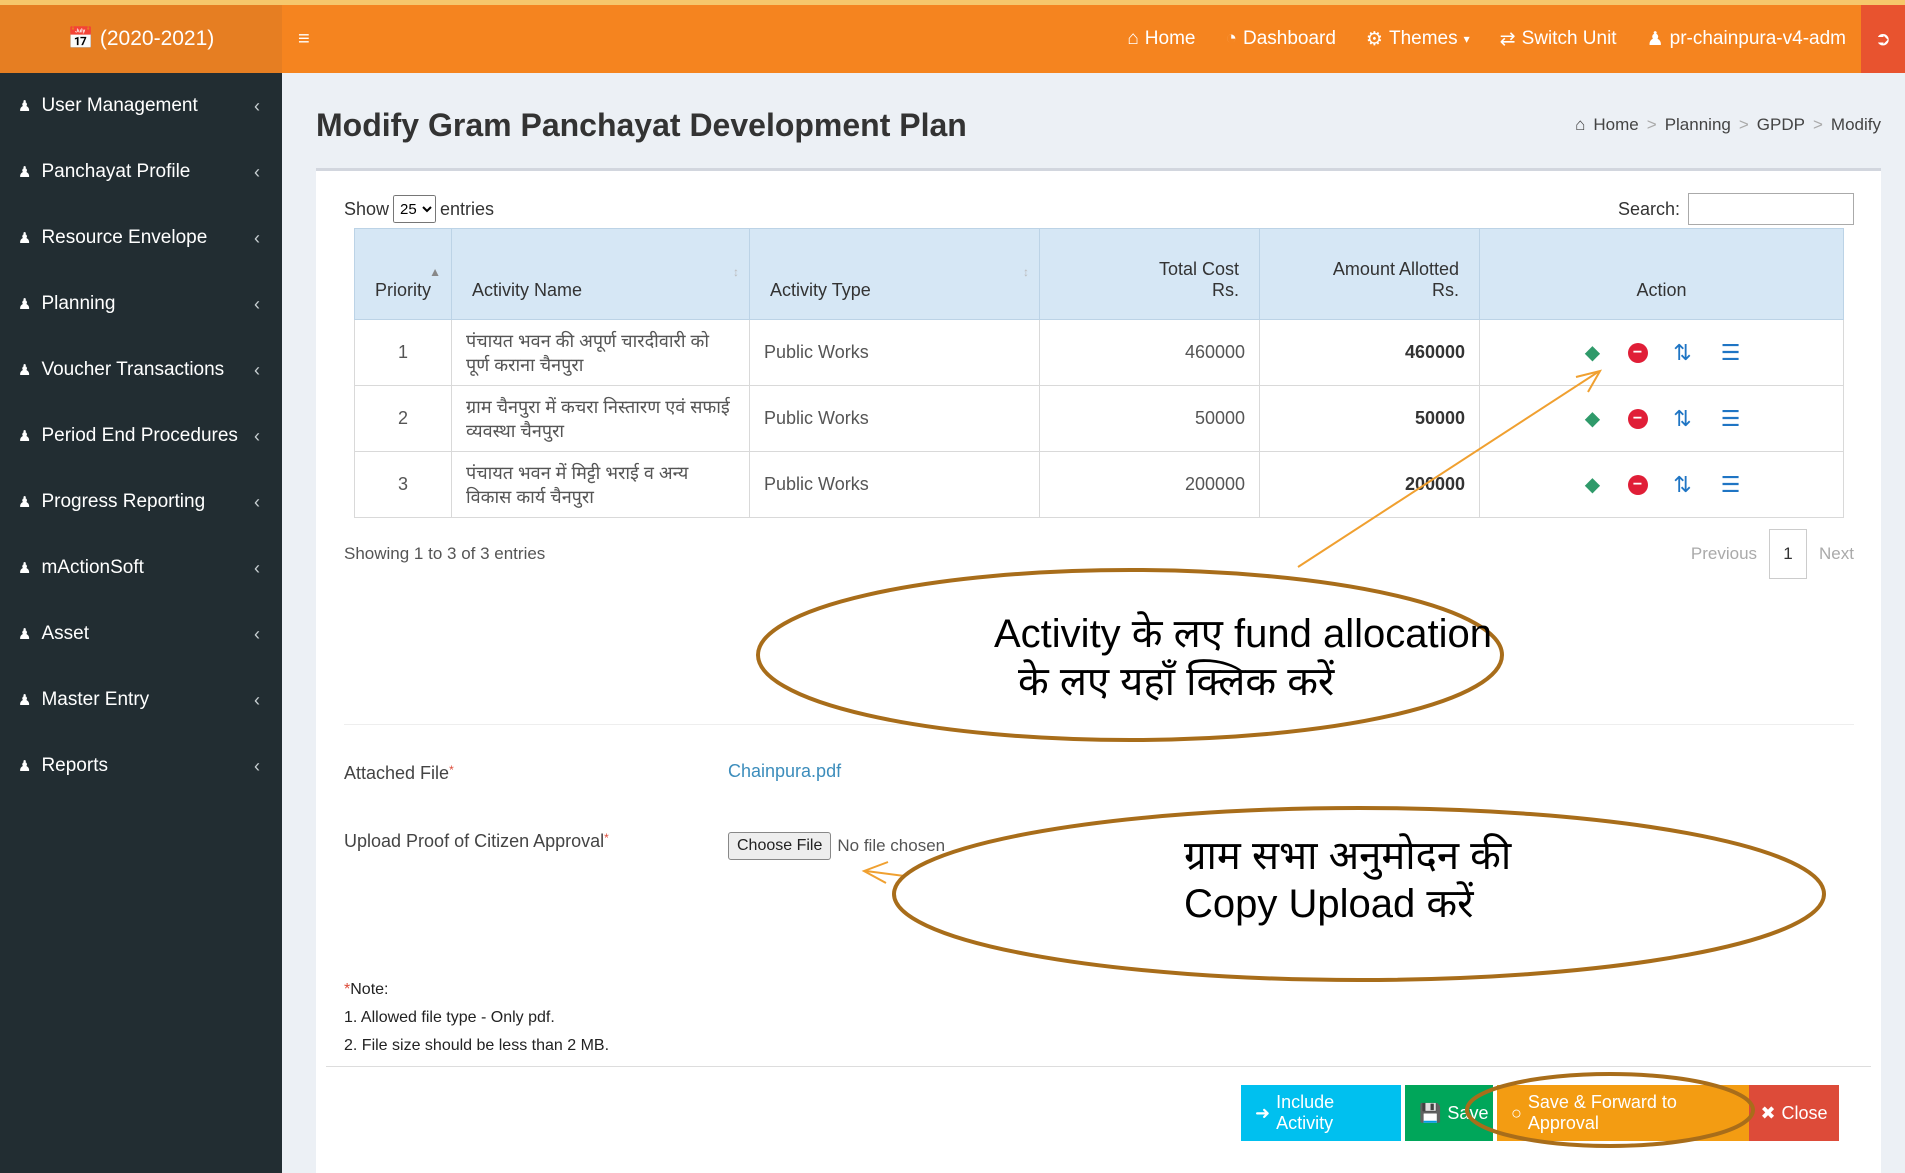 The width and height of the screenshot is (1905, 1173). I want to click on header-activity-type: Activity Type ↕, so click(895, 274).